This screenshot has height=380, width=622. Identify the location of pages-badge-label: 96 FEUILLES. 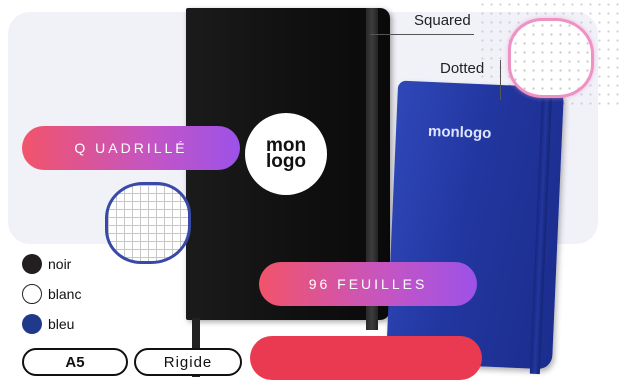
(368, 284).